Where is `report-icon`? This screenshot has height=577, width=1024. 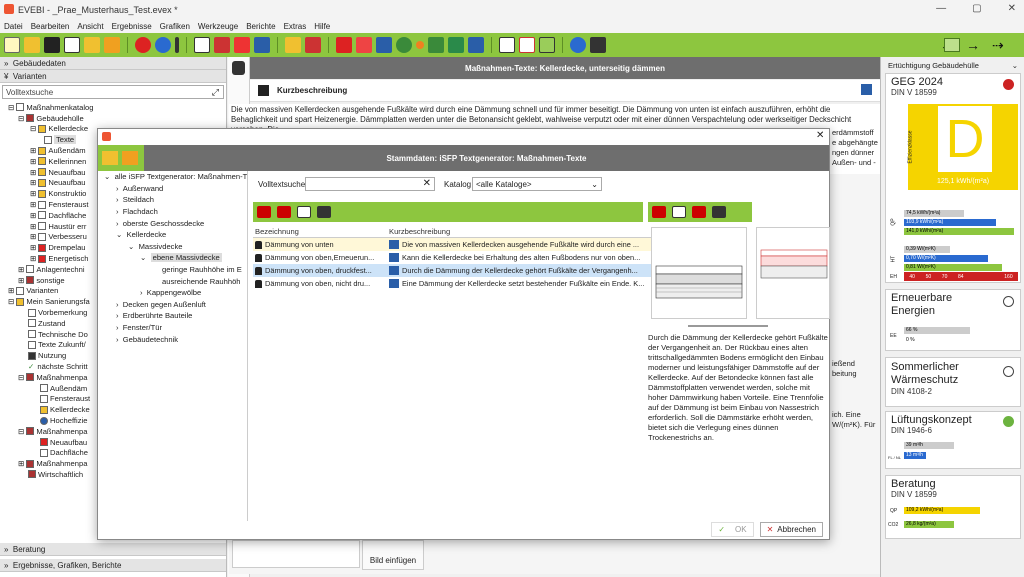
report-icon is located at coordinates (507, 45).